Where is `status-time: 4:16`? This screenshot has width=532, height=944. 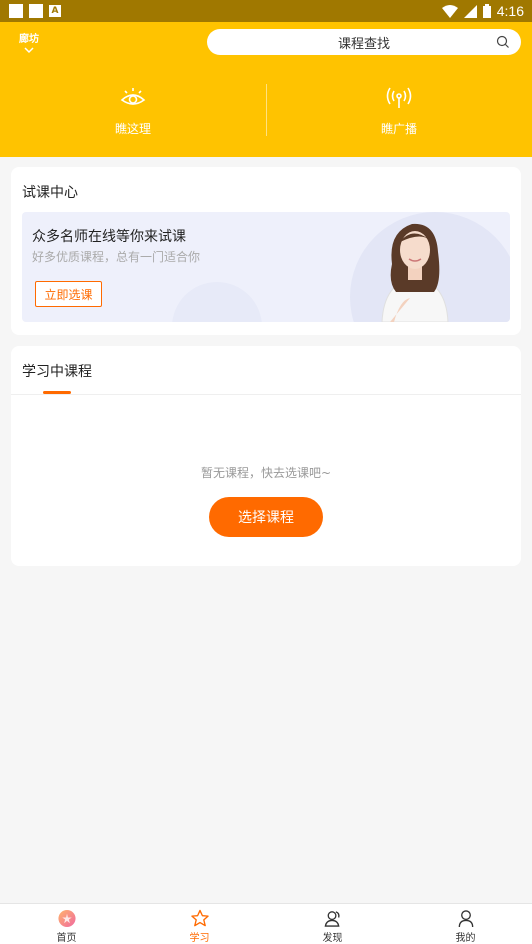
status-time: 4:16 is located at coordinates (510, 11).